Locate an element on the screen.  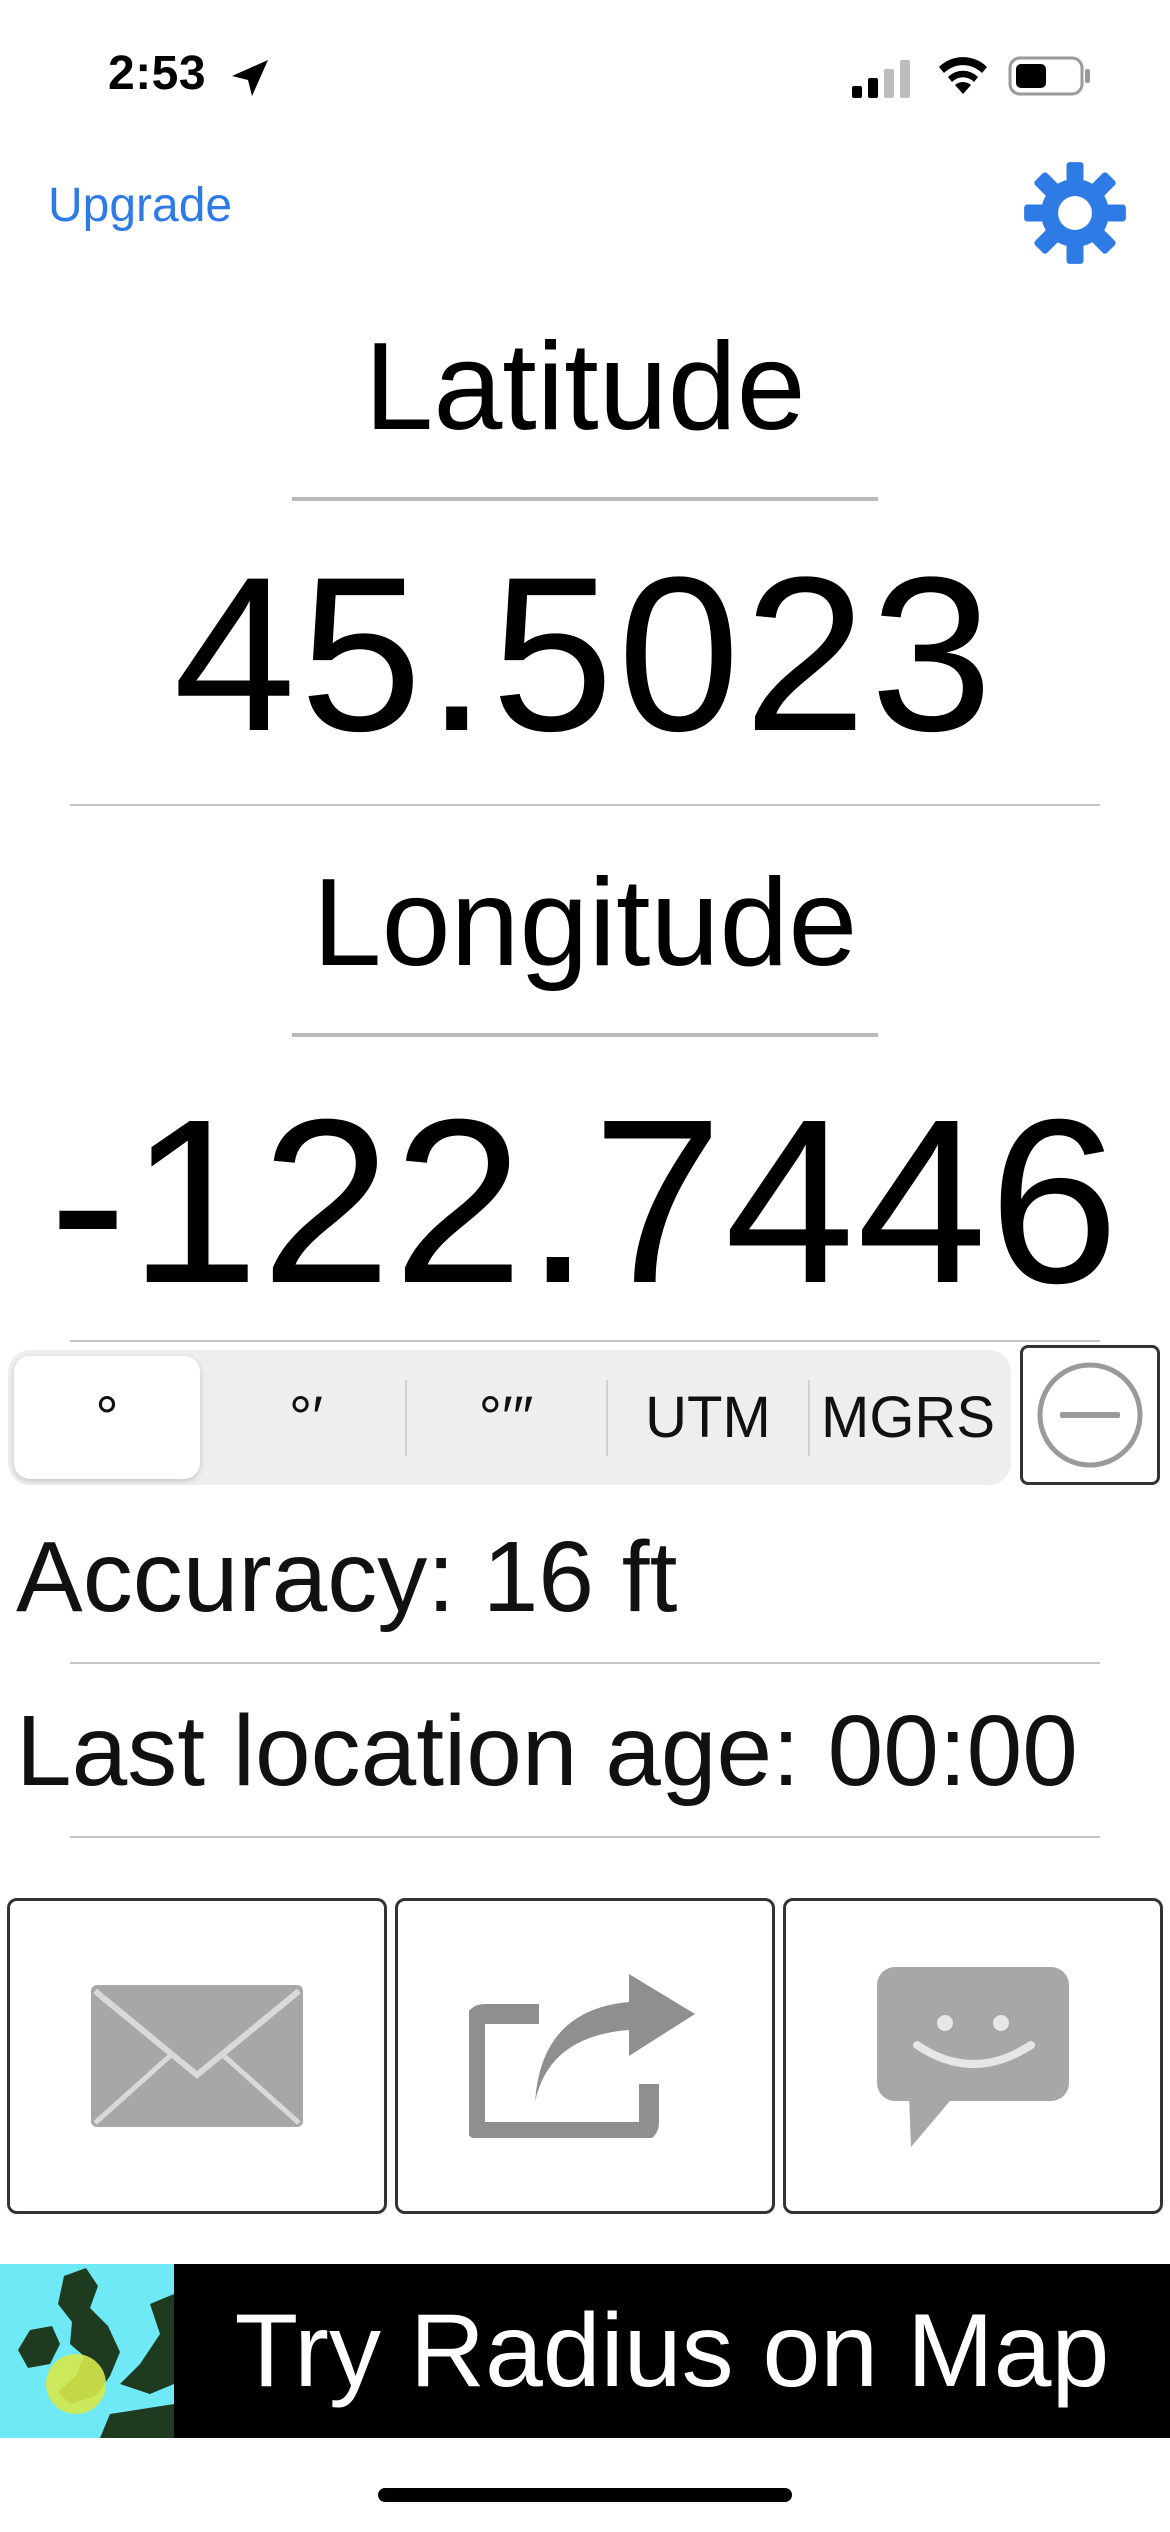
cellular-signal-icon is located at coordinates (881, 79).